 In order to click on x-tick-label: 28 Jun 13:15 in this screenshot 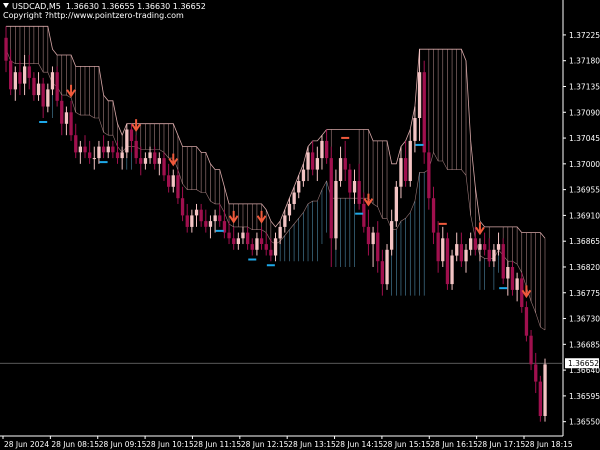, I will do `click(312, 444)`.